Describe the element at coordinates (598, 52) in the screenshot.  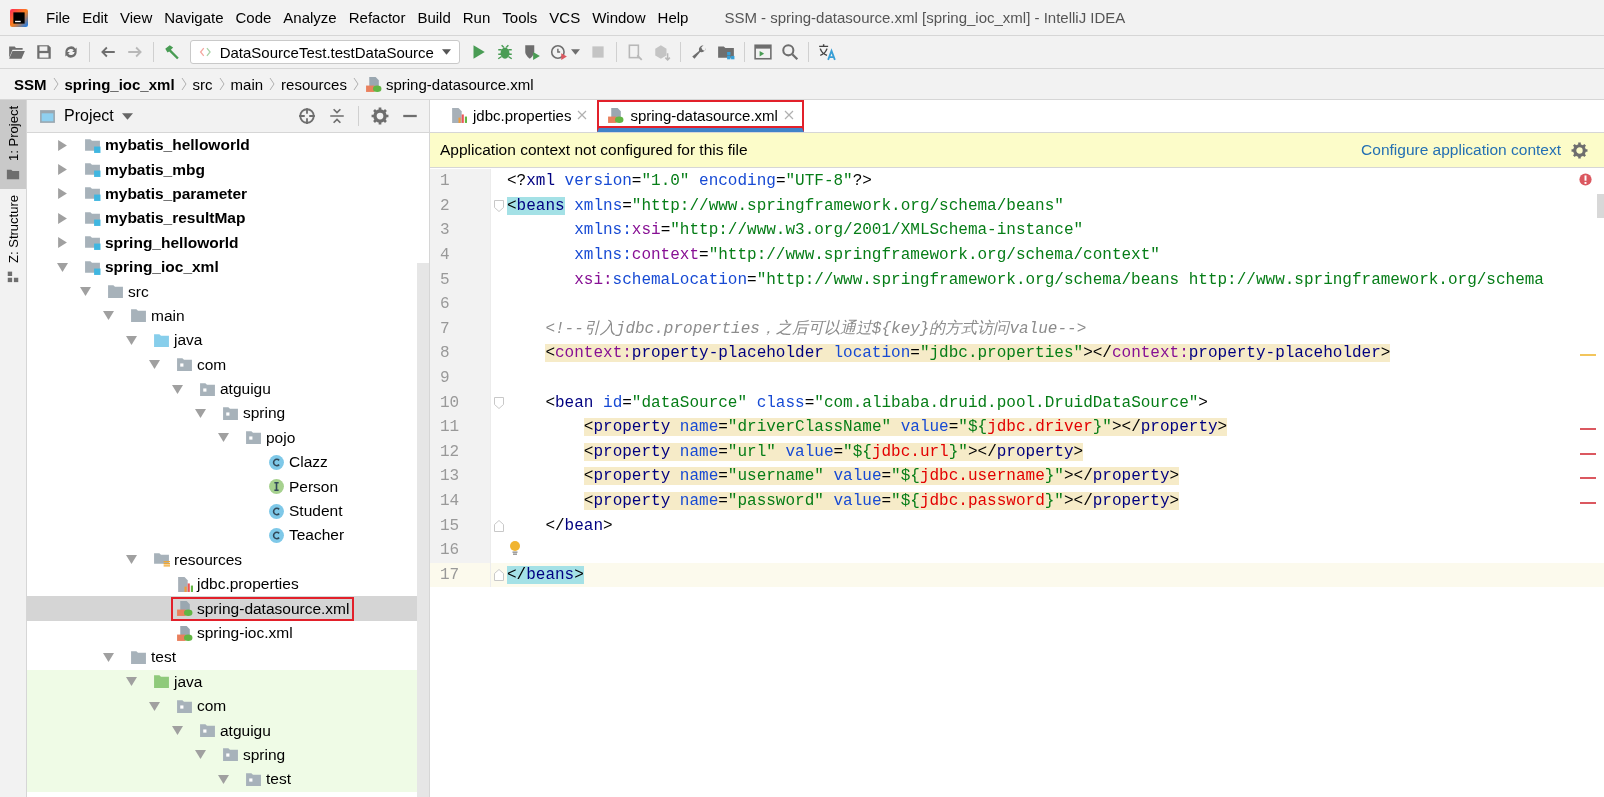
I see `stop-icon` at that location.